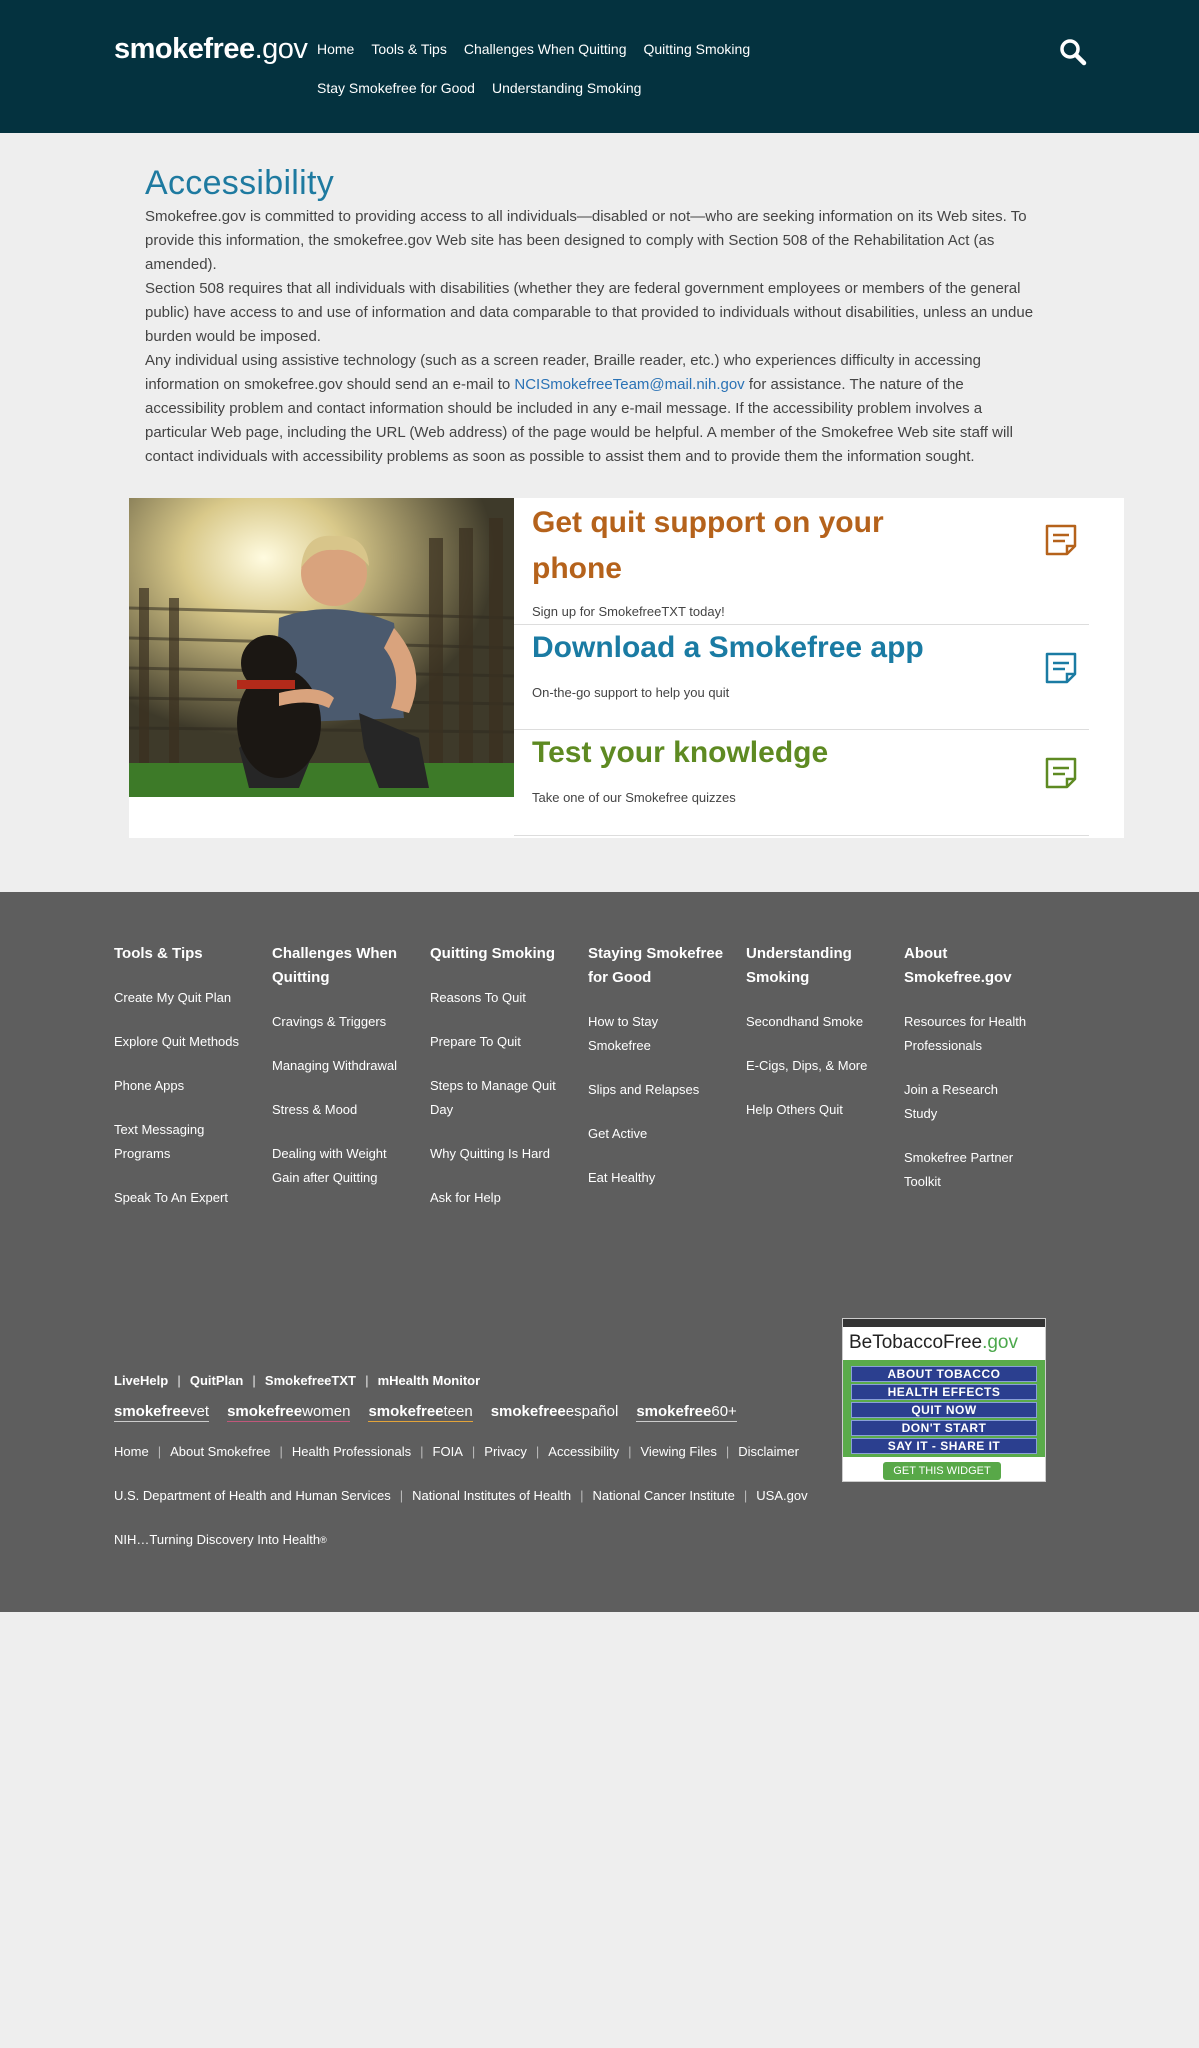 The width and height of the screenshot is (1199, 2048). I want to click on contact-email-link: NCISmokefreeTeam@mail.nih.gov, so click(629, 384).